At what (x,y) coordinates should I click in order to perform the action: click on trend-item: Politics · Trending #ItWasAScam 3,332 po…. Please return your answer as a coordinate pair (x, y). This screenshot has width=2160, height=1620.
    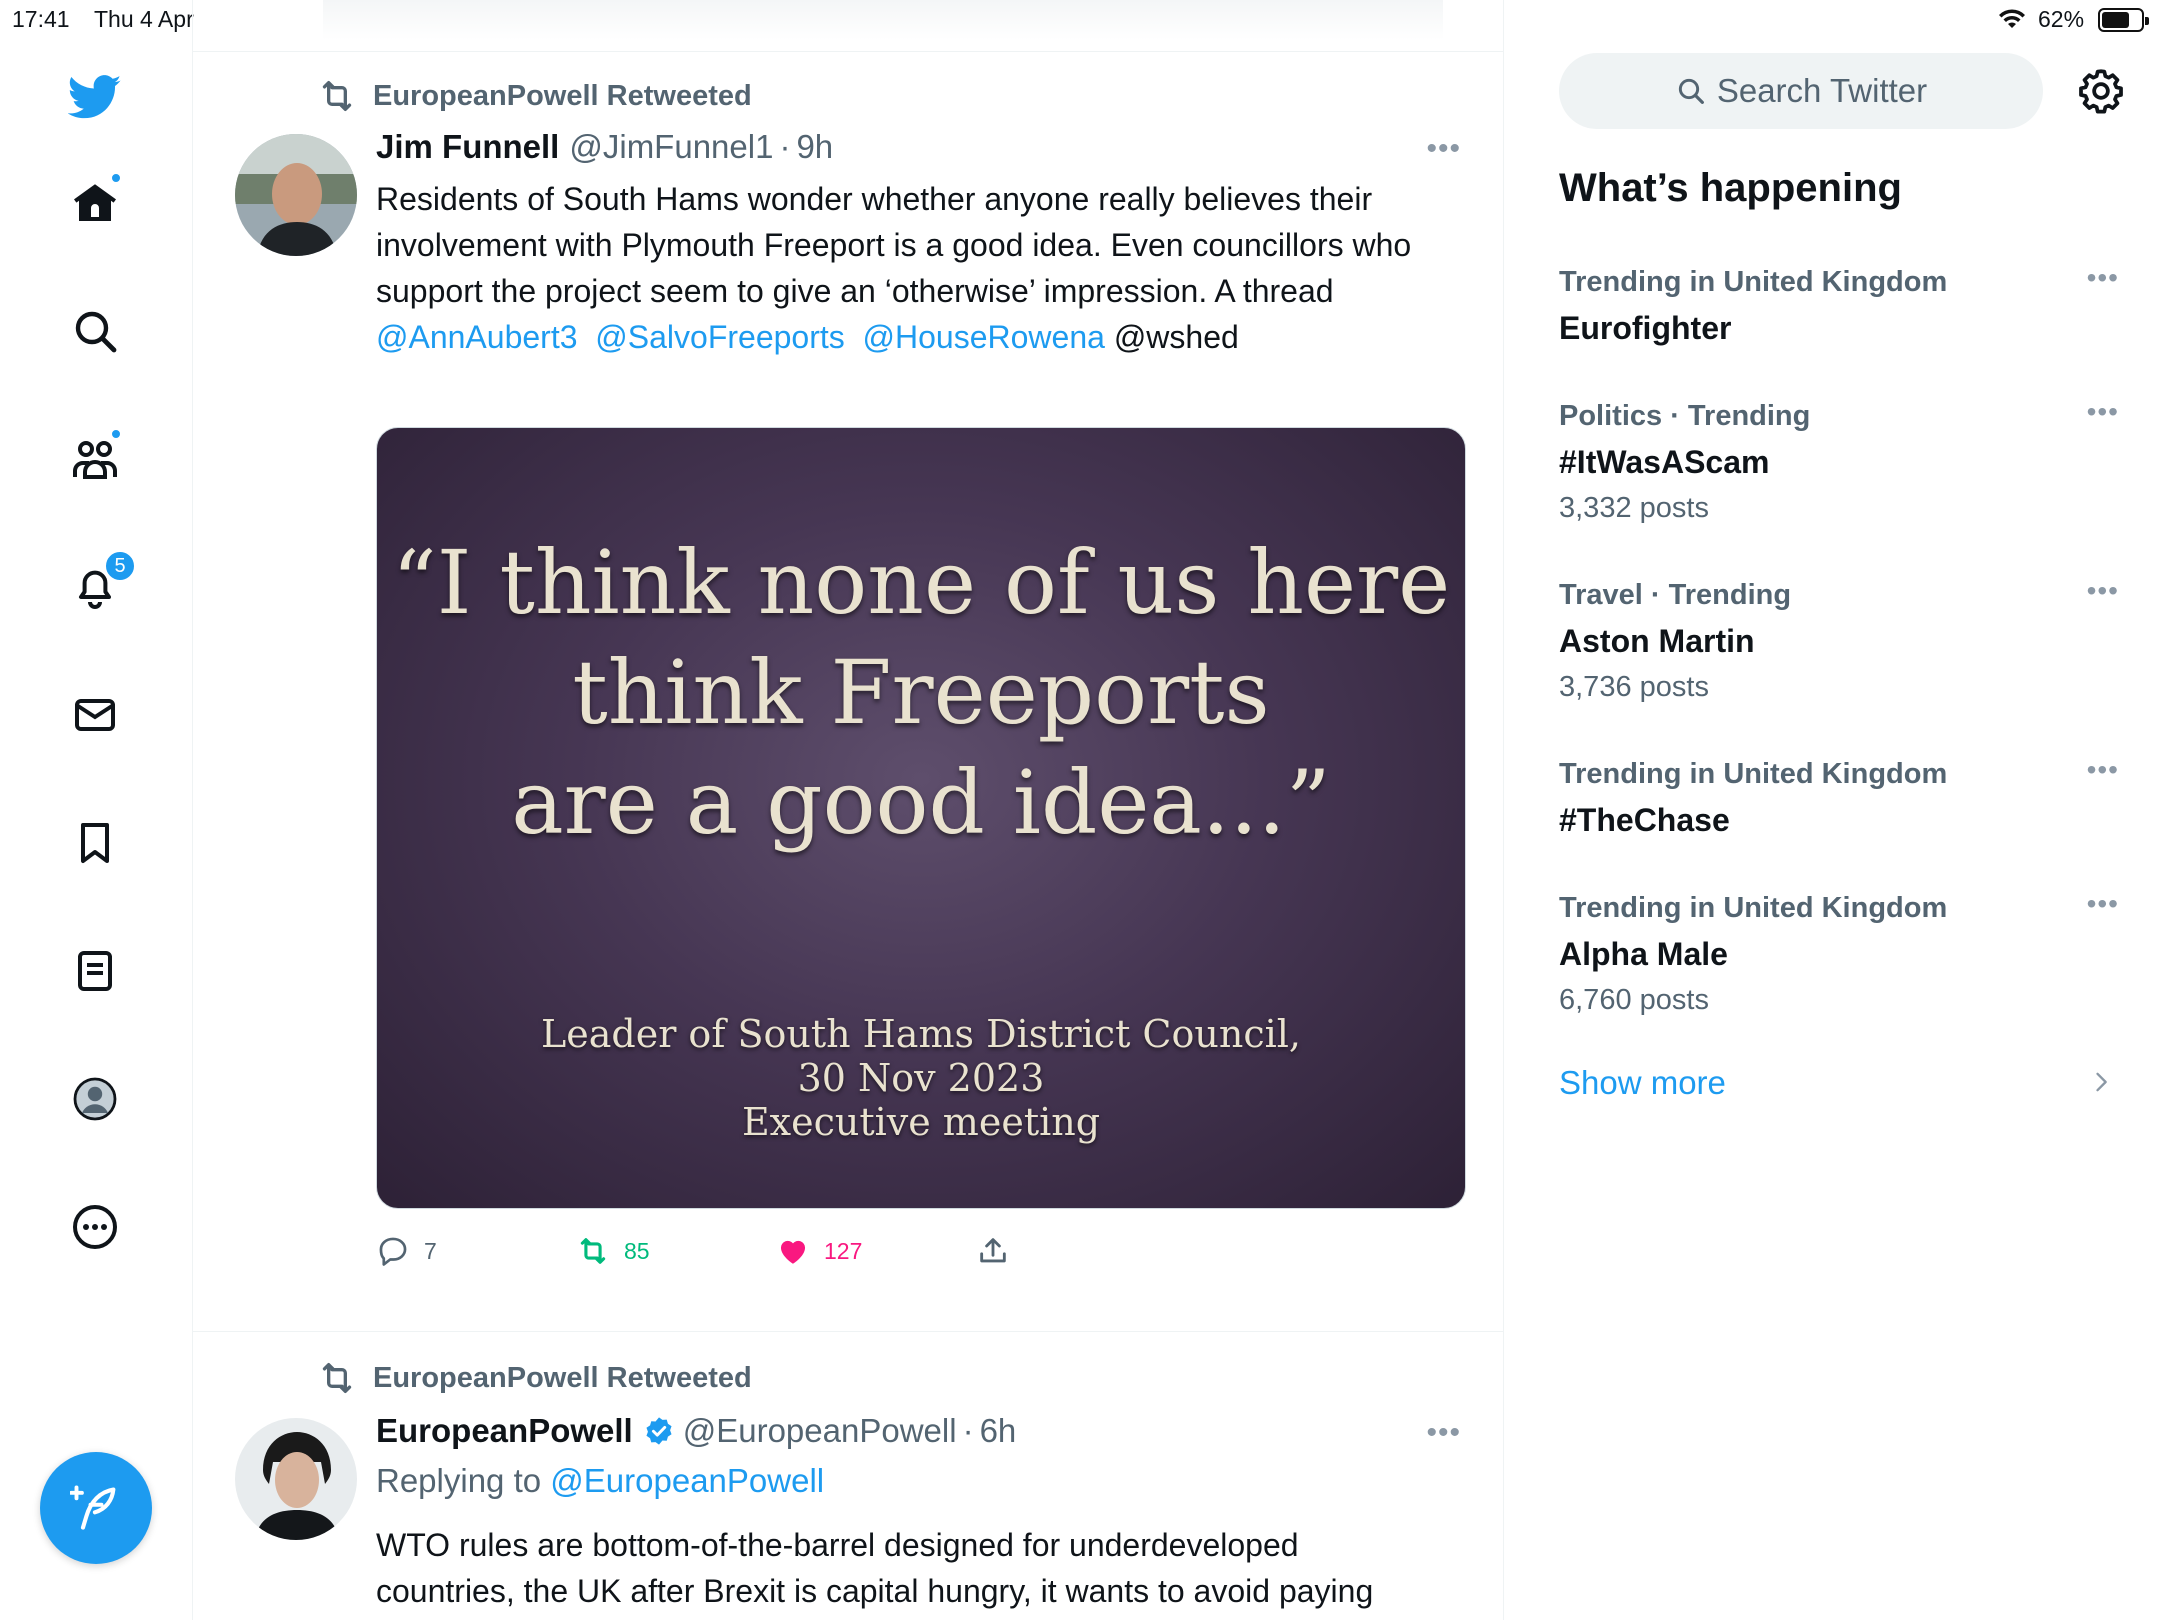
    Looking at the image, I should click on (1839, 462).